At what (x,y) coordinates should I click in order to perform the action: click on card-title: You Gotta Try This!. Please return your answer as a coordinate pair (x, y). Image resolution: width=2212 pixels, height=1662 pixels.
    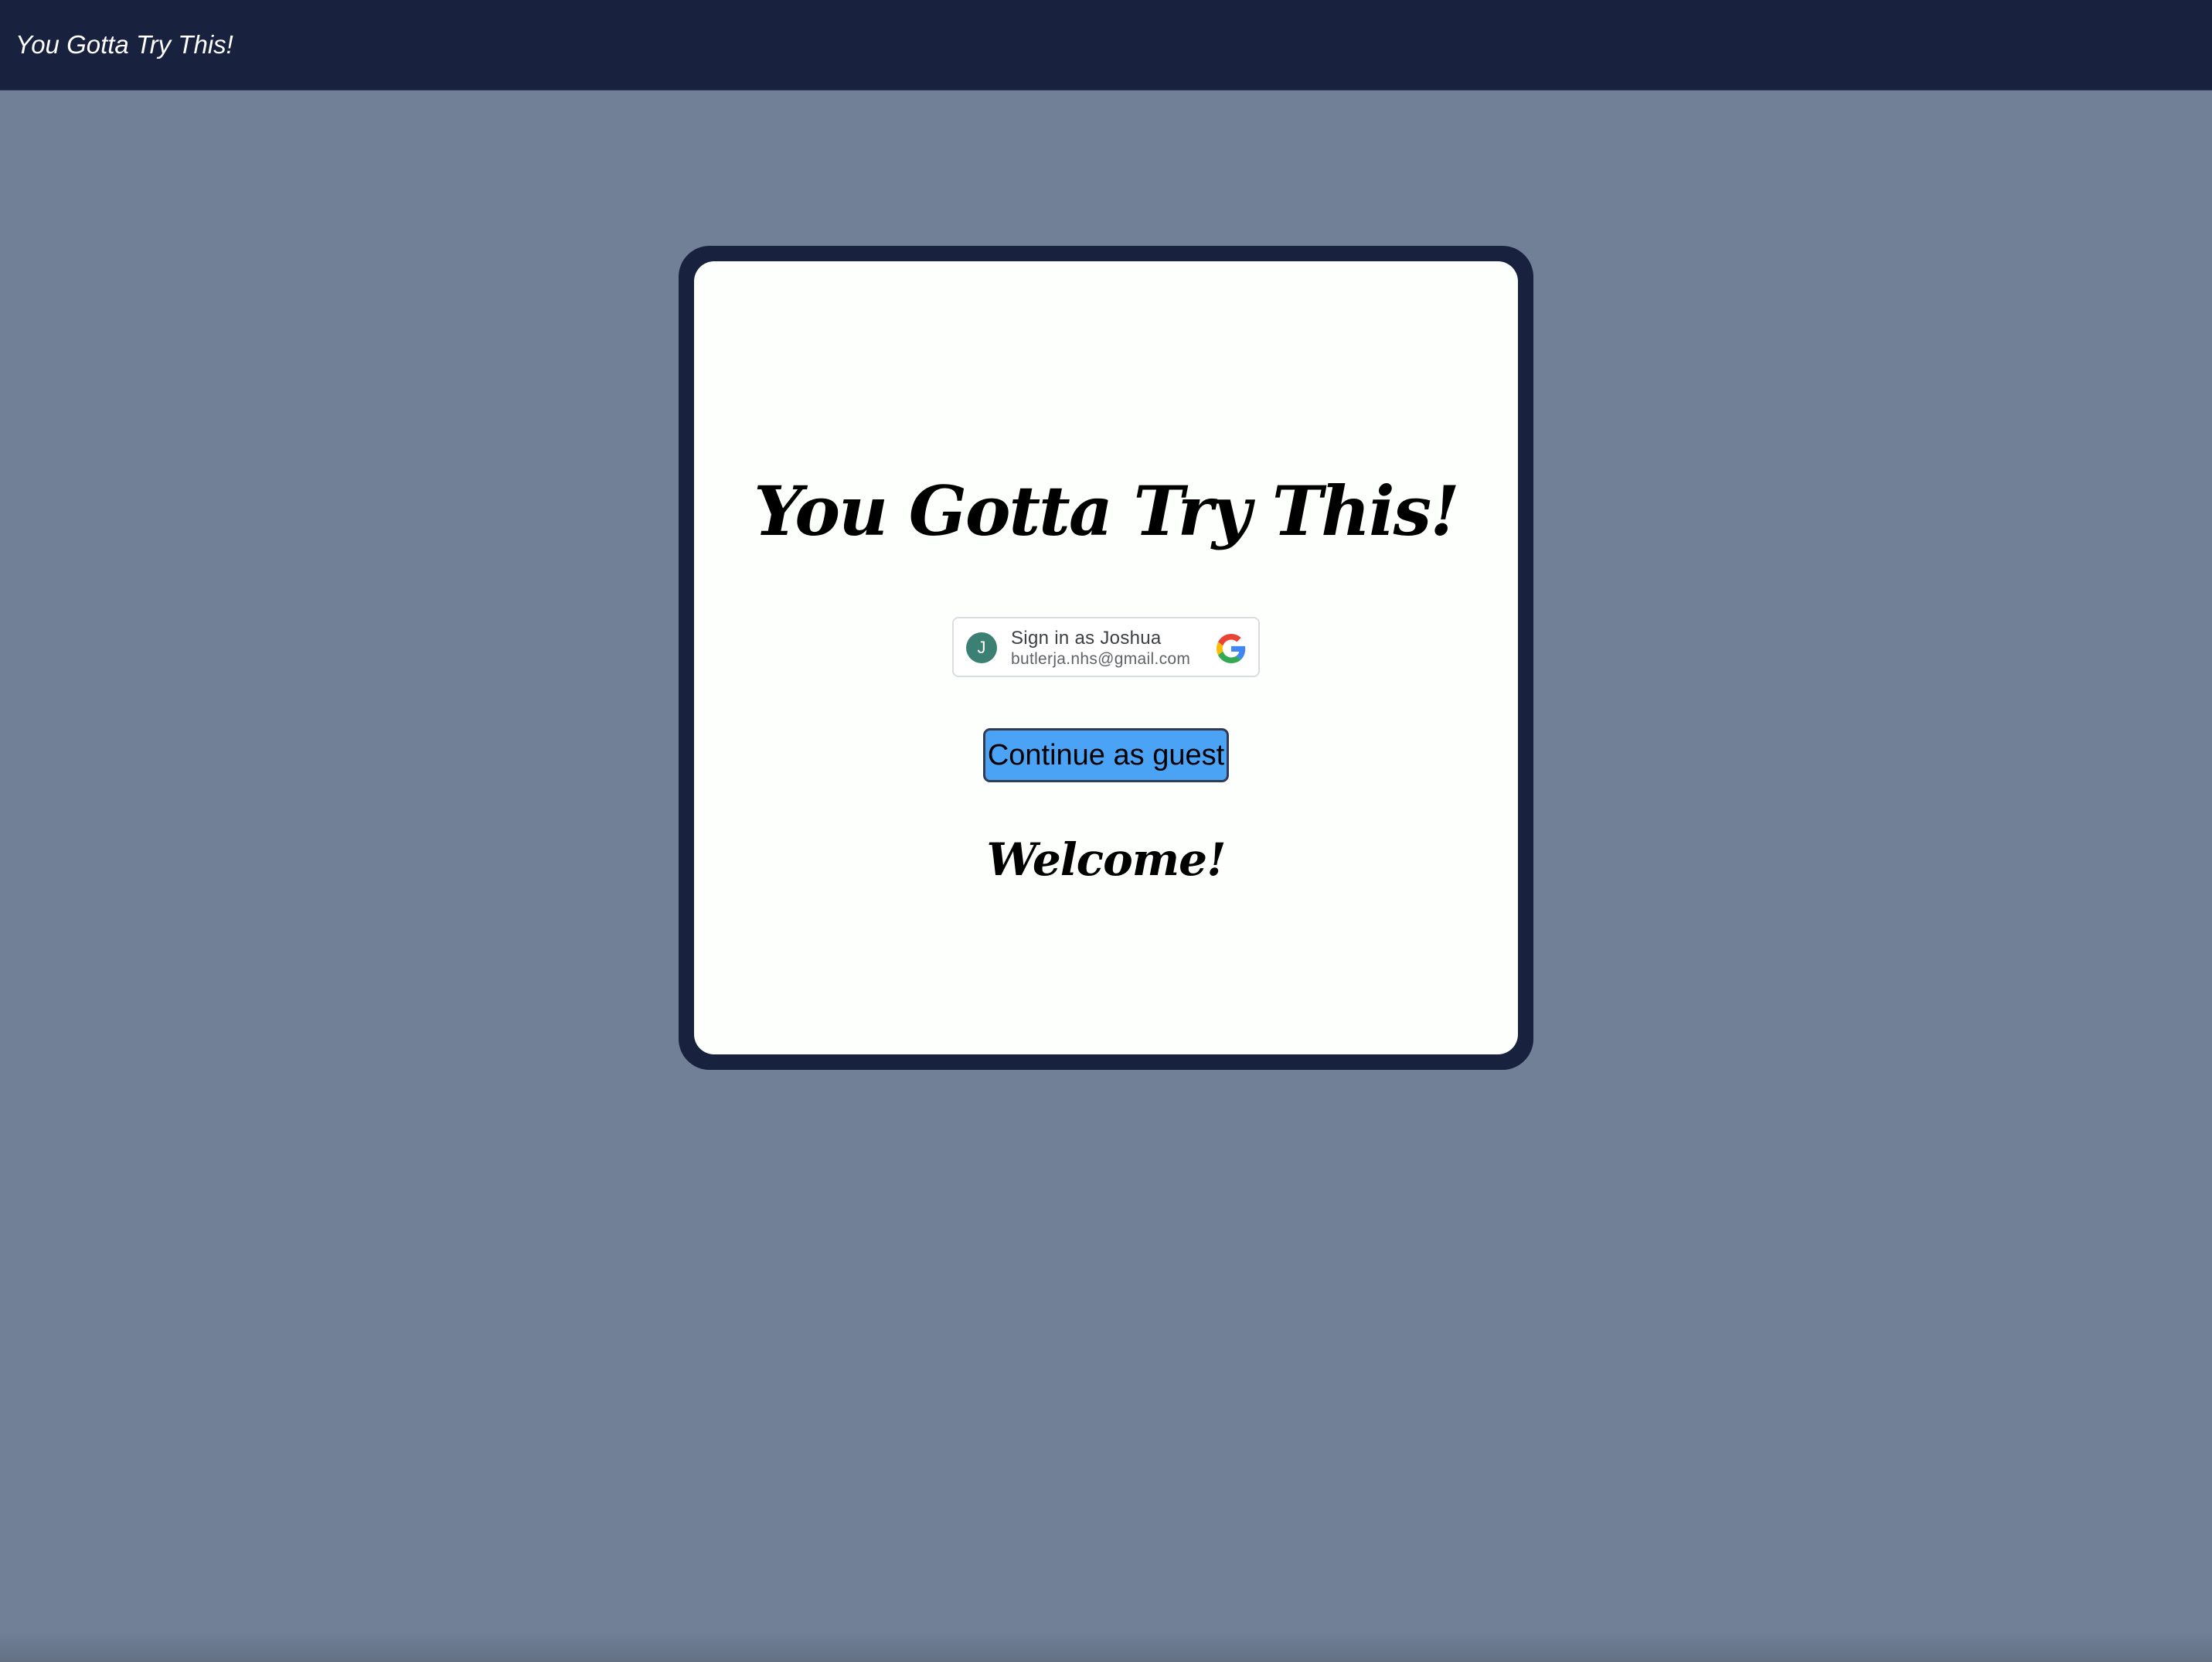
    Looking at the image, I should click on (1107, 511).